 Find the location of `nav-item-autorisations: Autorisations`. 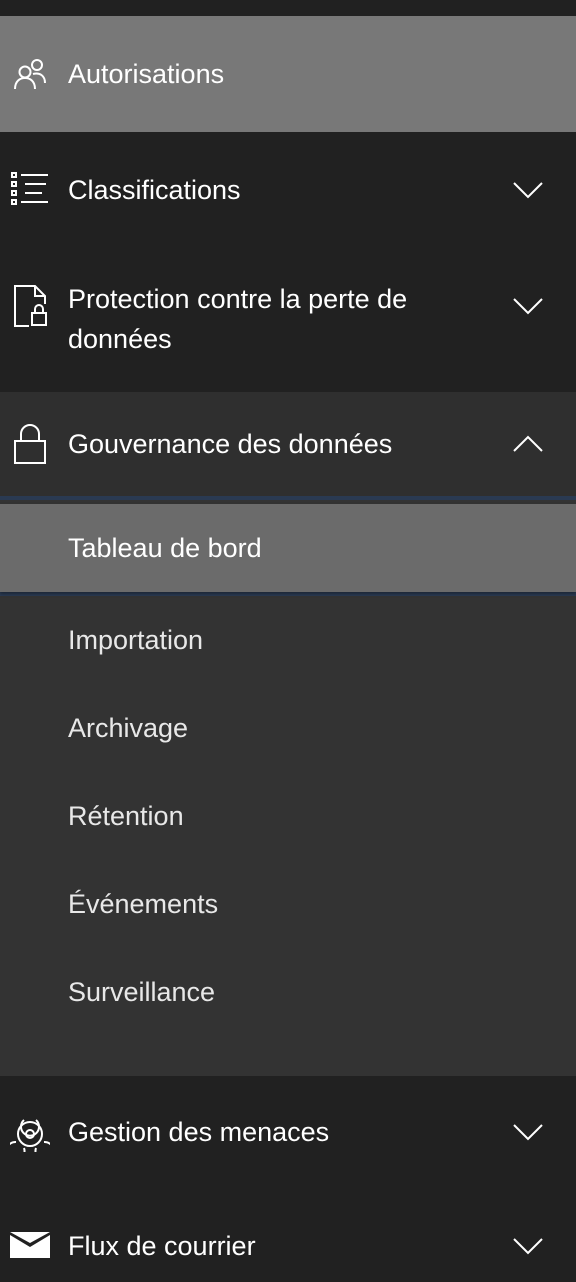

nav-item-autorisations: Autorisations is located at coordinates (288, 74).